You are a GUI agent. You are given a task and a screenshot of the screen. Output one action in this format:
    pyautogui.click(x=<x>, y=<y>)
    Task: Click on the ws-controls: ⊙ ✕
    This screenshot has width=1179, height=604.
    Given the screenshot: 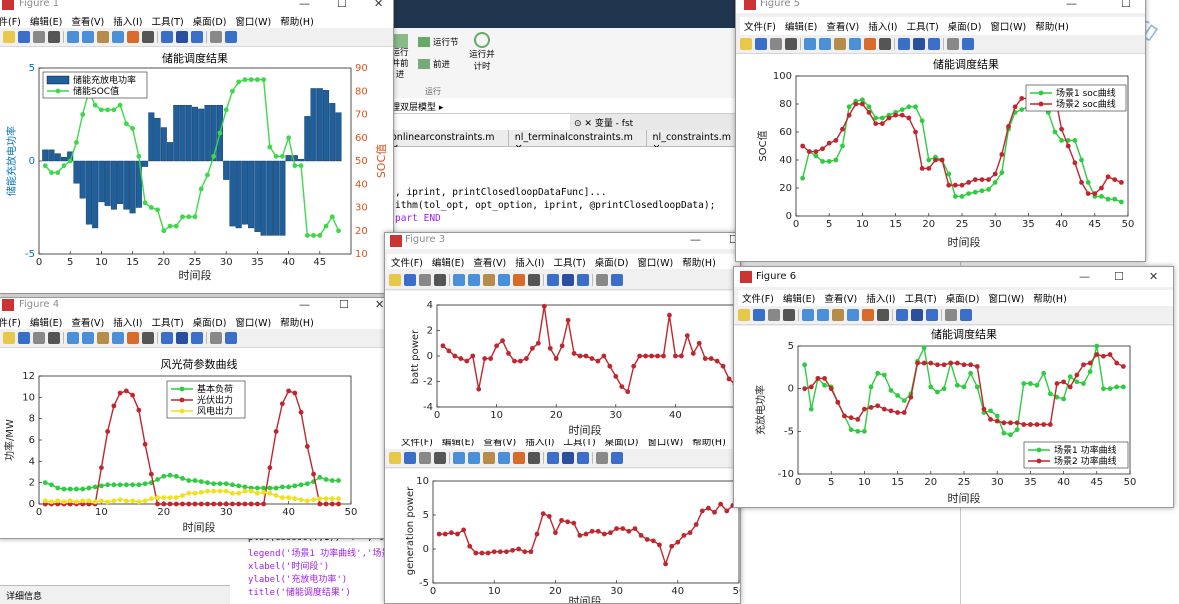 What is the action you would take?
    pyautogui.click(x=584, y=124)
    